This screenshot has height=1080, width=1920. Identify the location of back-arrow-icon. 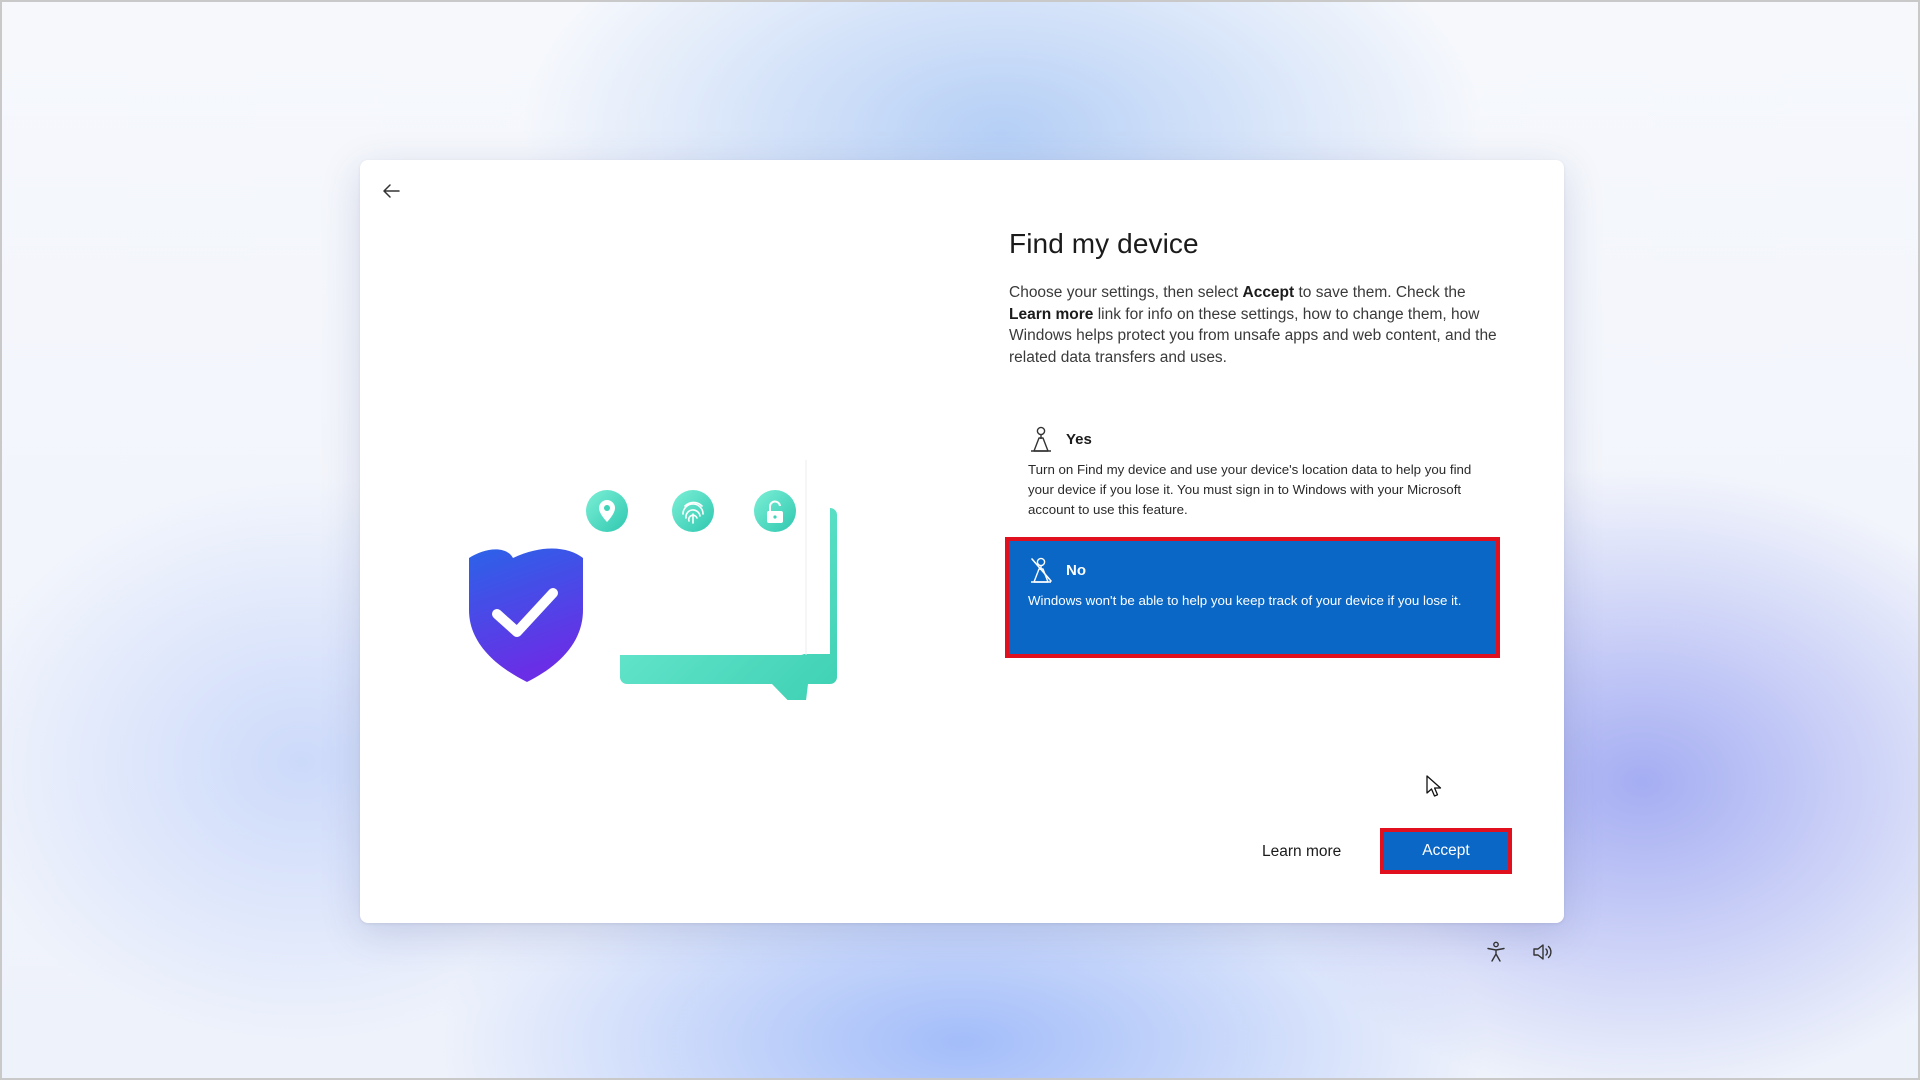
(391, 191).